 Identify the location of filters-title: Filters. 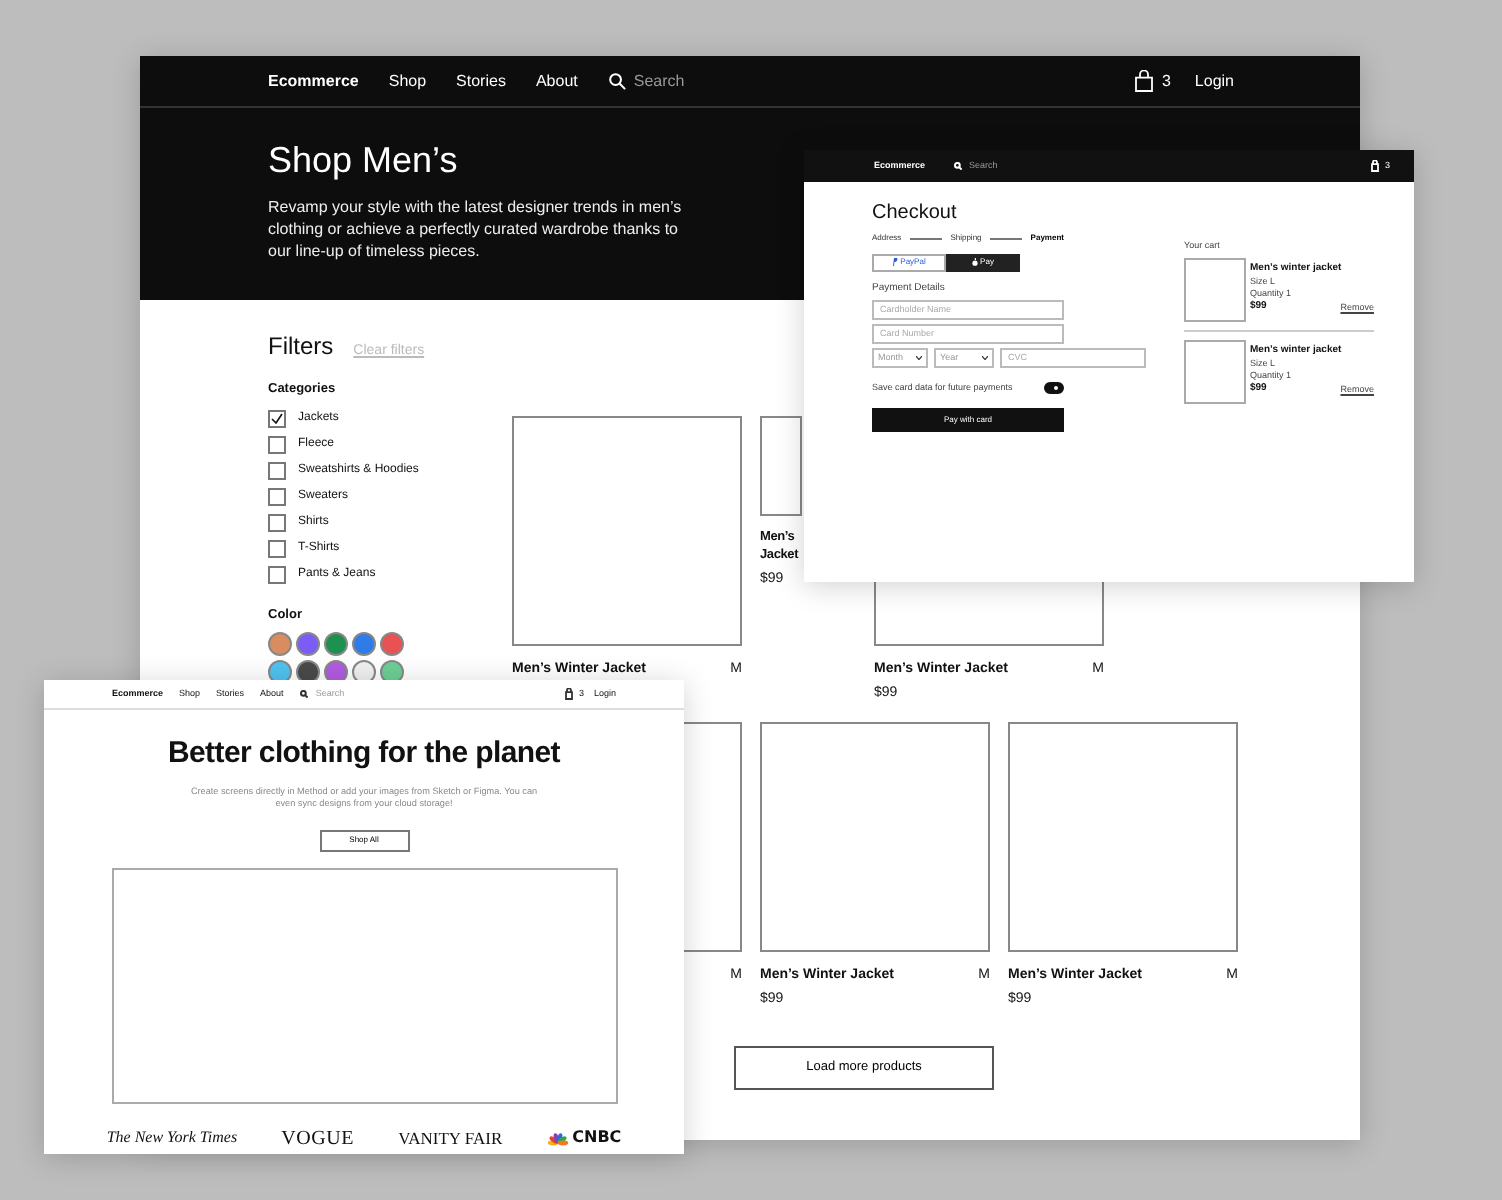
(301, 346).